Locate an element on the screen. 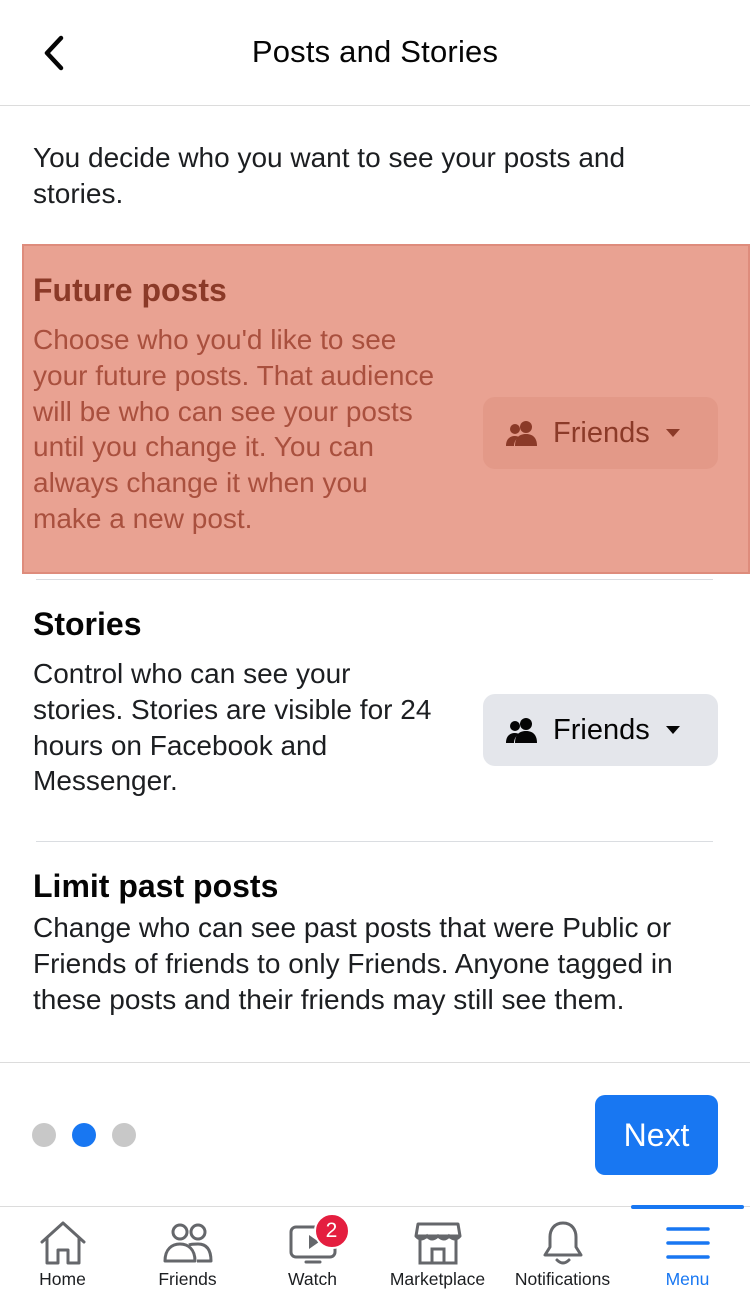  future-posts-audience-label: Friends is located at coordinates (601, 432).